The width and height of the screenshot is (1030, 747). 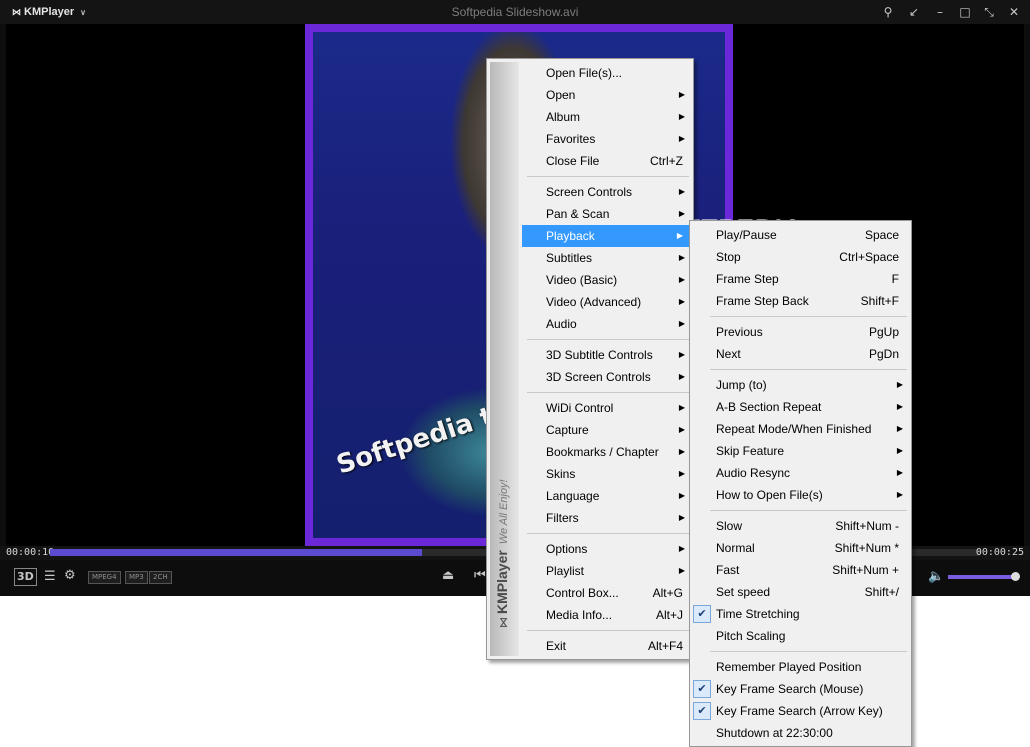 I want to click on menu-item-a-b-section-repeat: A-B Section Repeat ▶, so click(x=800, y=407).